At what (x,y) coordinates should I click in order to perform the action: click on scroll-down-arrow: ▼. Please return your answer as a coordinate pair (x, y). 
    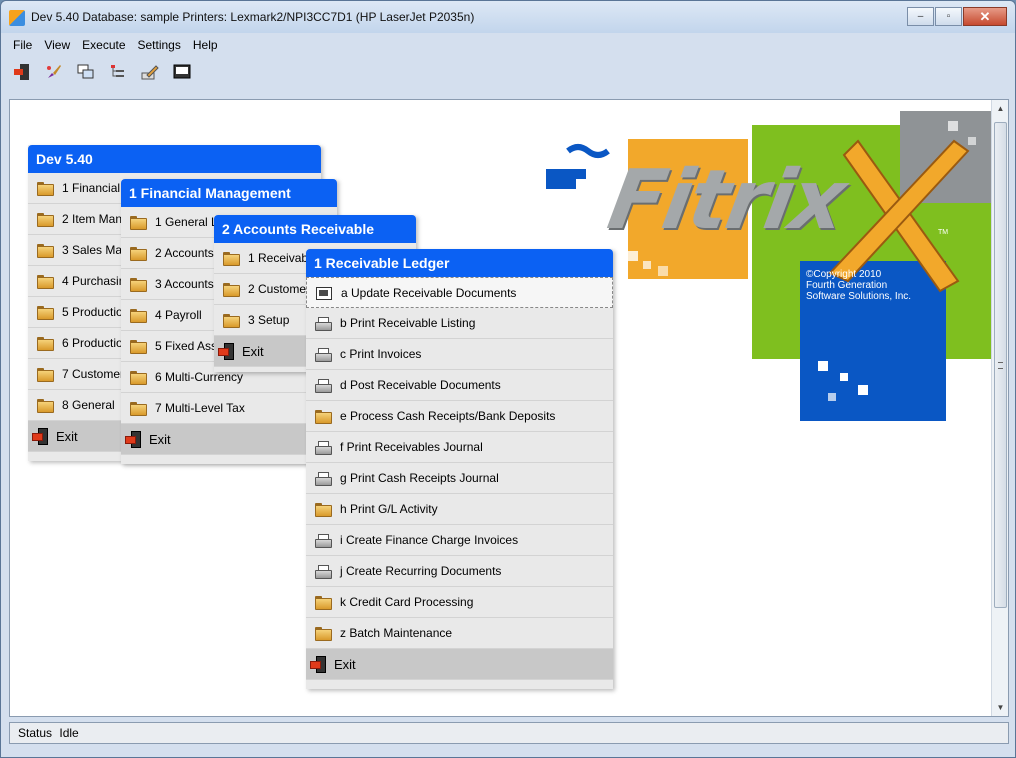
    Looking at the image, I should click on (1000, 707).